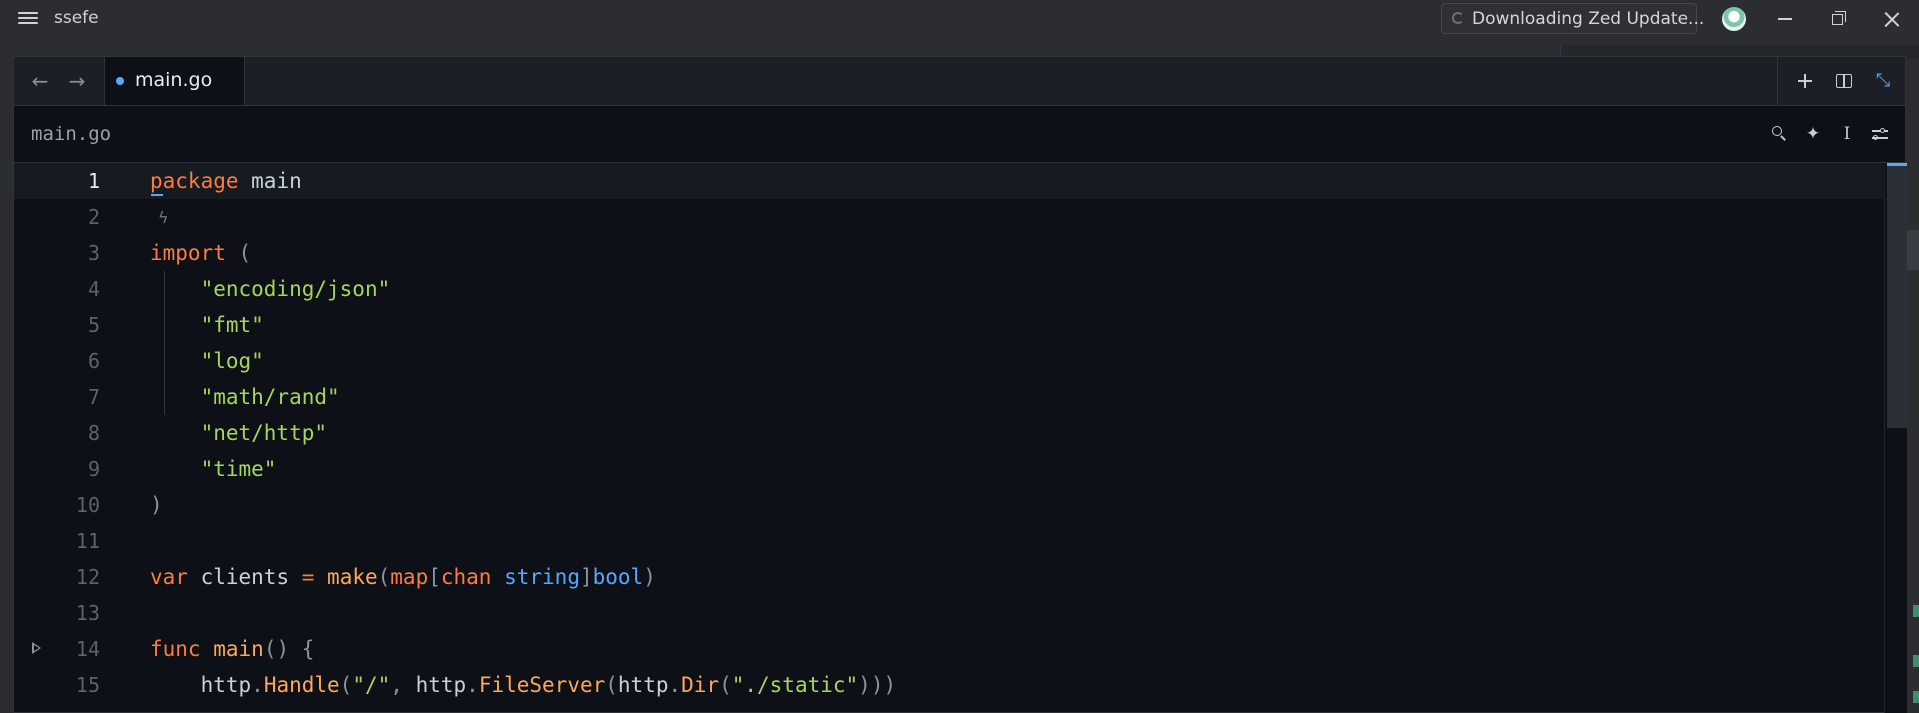  What do you see at coordinates (157, 195) in the screenshot?
I see `text-cursor` at bounding box center [157, 195].